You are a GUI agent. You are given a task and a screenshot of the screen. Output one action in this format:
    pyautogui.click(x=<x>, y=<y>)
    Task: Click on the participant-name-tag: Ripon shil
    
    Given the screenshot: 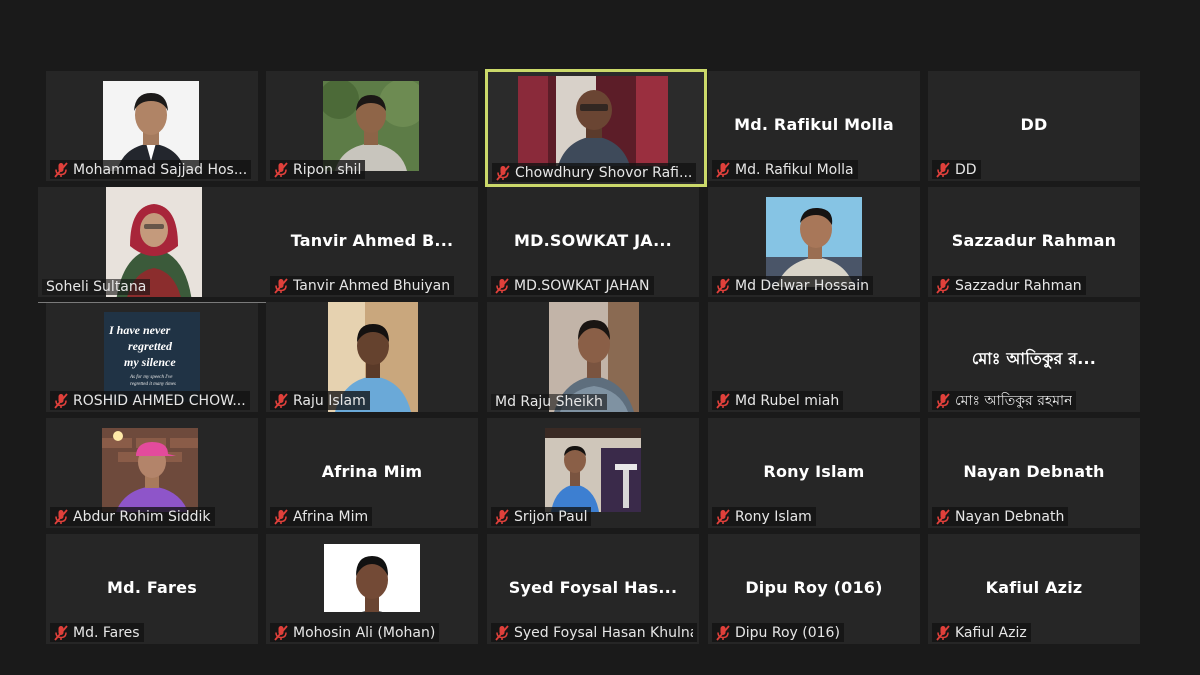 What is the action you would take?
    pyautogui.click(x=318, y=169)
    